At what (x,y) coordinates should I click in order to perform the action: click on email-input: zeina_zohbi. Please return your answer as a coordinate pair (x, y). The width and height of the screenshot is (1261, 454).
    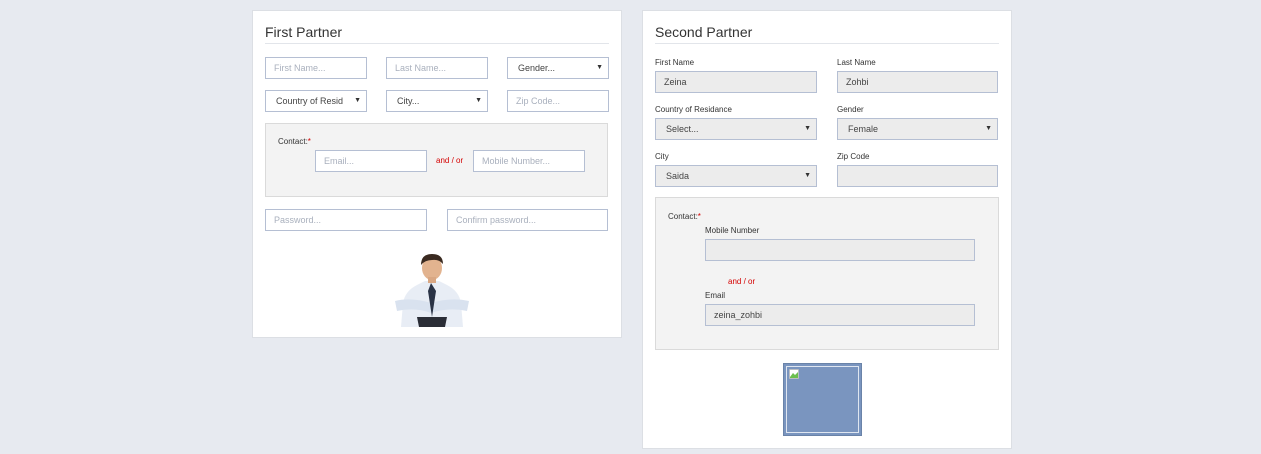
    Looking at the image, I should click on (840, 315).